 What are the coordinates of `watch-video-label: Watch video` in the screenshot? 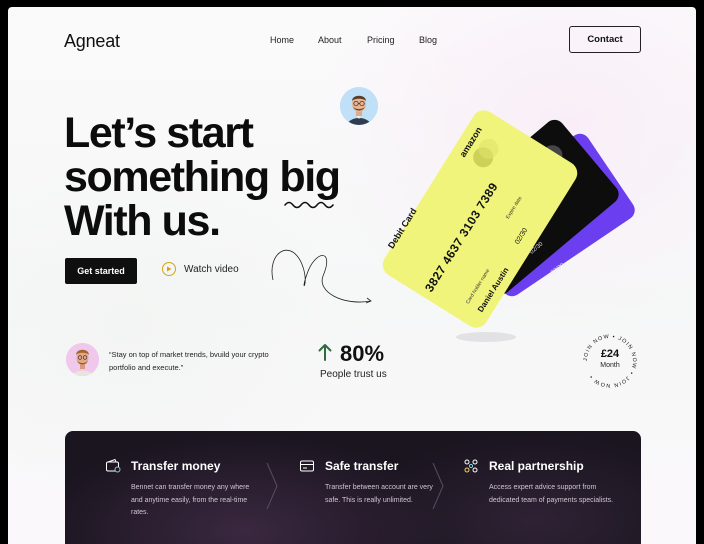 It's located at (211, 269).